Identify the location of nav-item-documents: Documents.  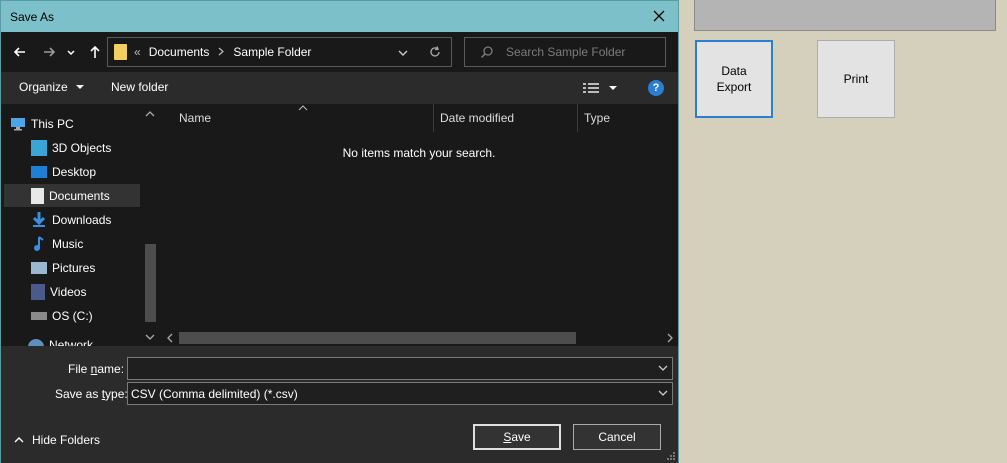
(72, 195).